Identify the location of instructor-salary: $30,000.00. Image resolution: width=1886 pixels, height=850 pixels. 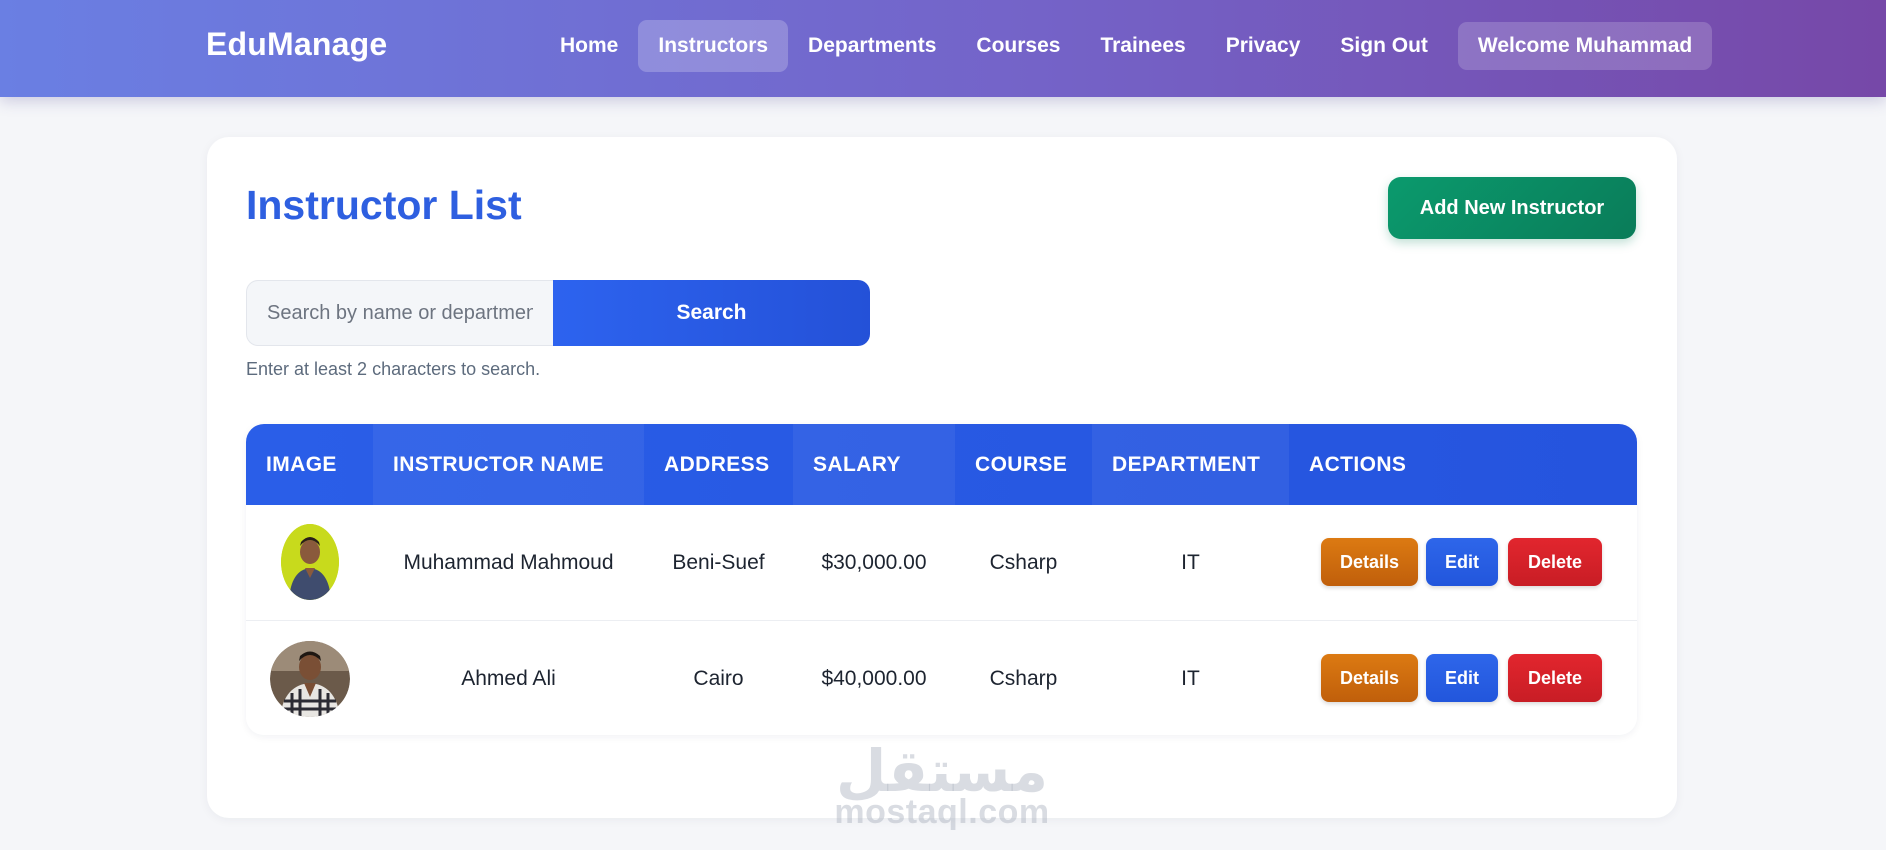
(874, 562).